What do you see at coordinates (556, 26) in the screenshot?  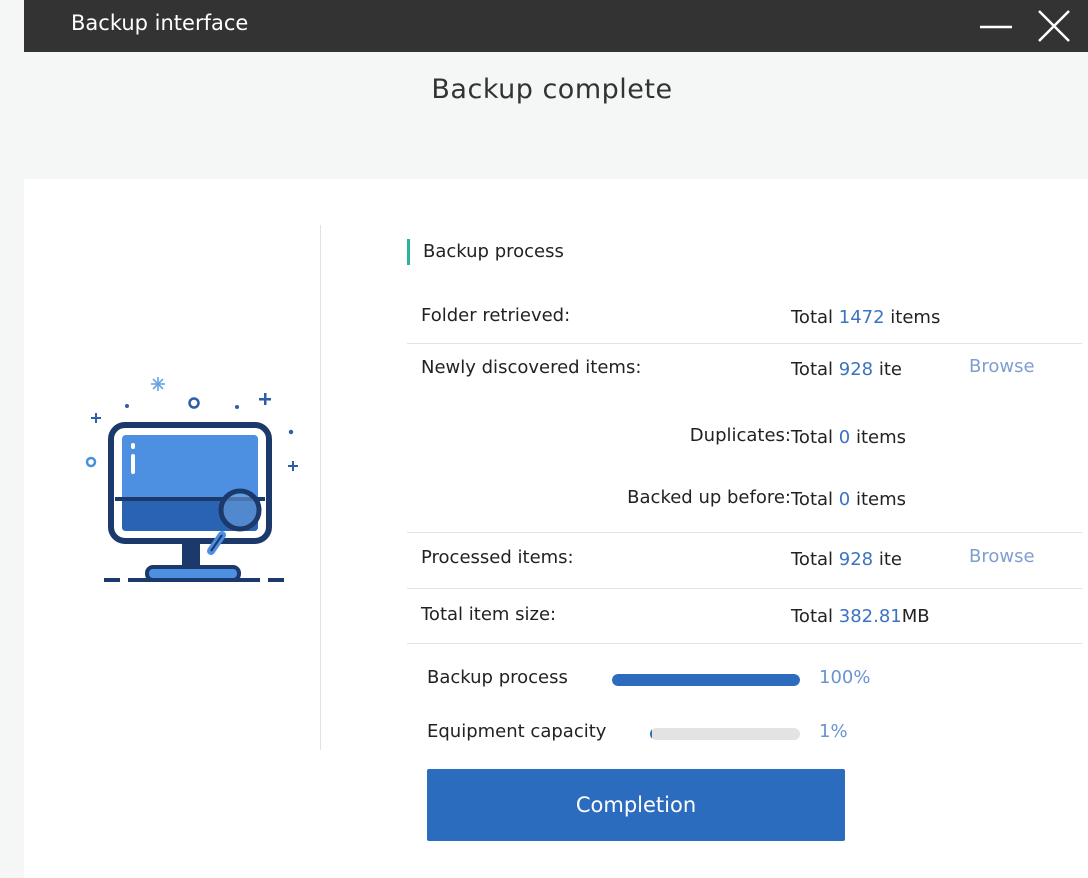 I see `title-bar: Backup interface` at bounding box center [556, 26].